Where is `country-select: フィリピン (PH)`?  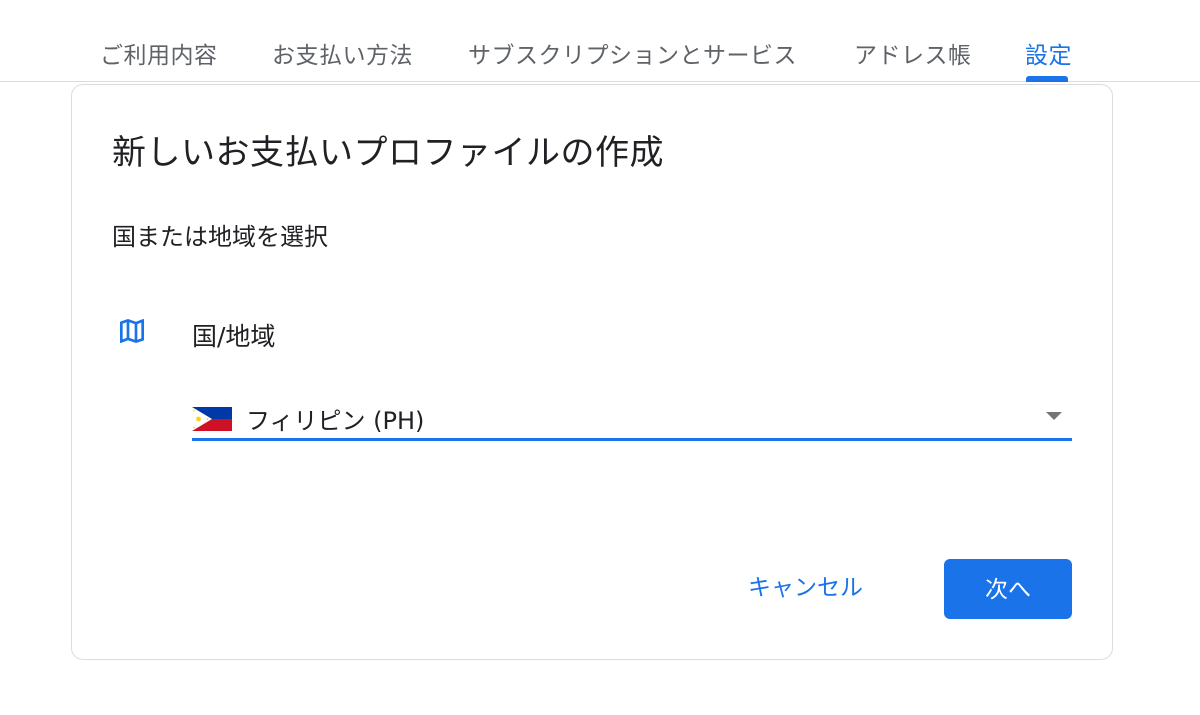 country-select: フィリピン (PH) is located at coordinates (632, 417).